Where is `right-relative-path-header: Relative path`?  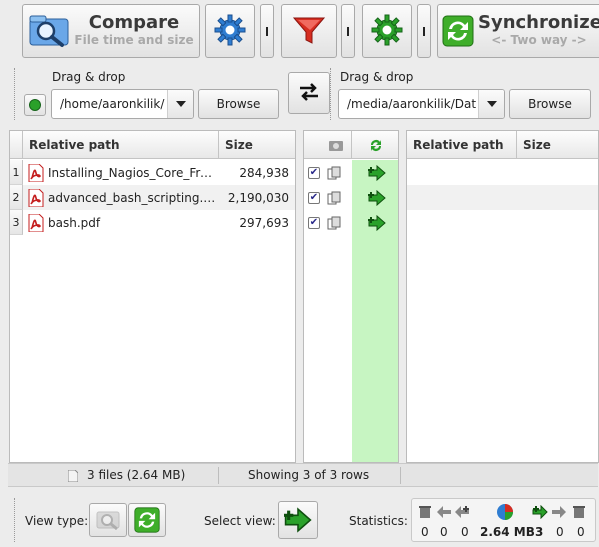
right-relative-path-header: Relative path is located at coordinates (462, 145).